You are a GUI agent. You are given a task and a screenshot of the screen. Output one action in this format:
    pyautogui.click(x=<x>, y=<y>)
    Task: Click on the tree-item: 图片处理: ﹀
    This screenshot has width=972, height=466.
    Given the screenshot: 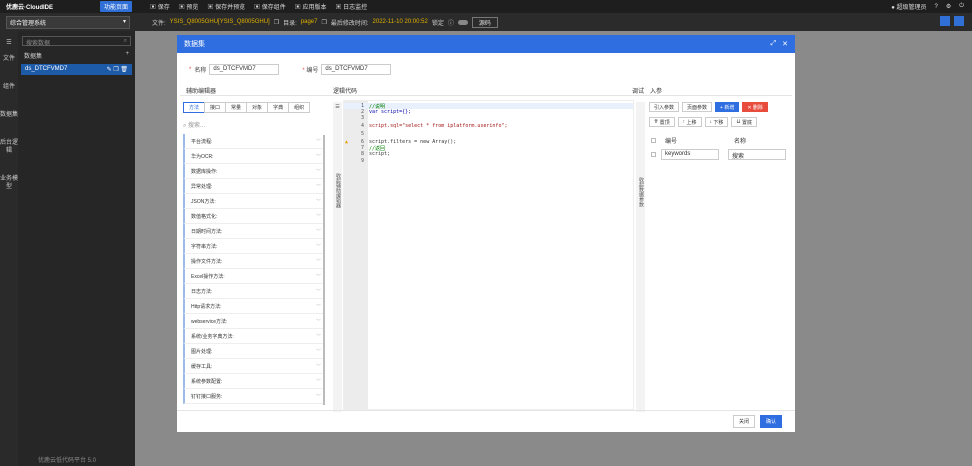 What is the action you would take?
    pyautogui.click(x=253, y=351)
    